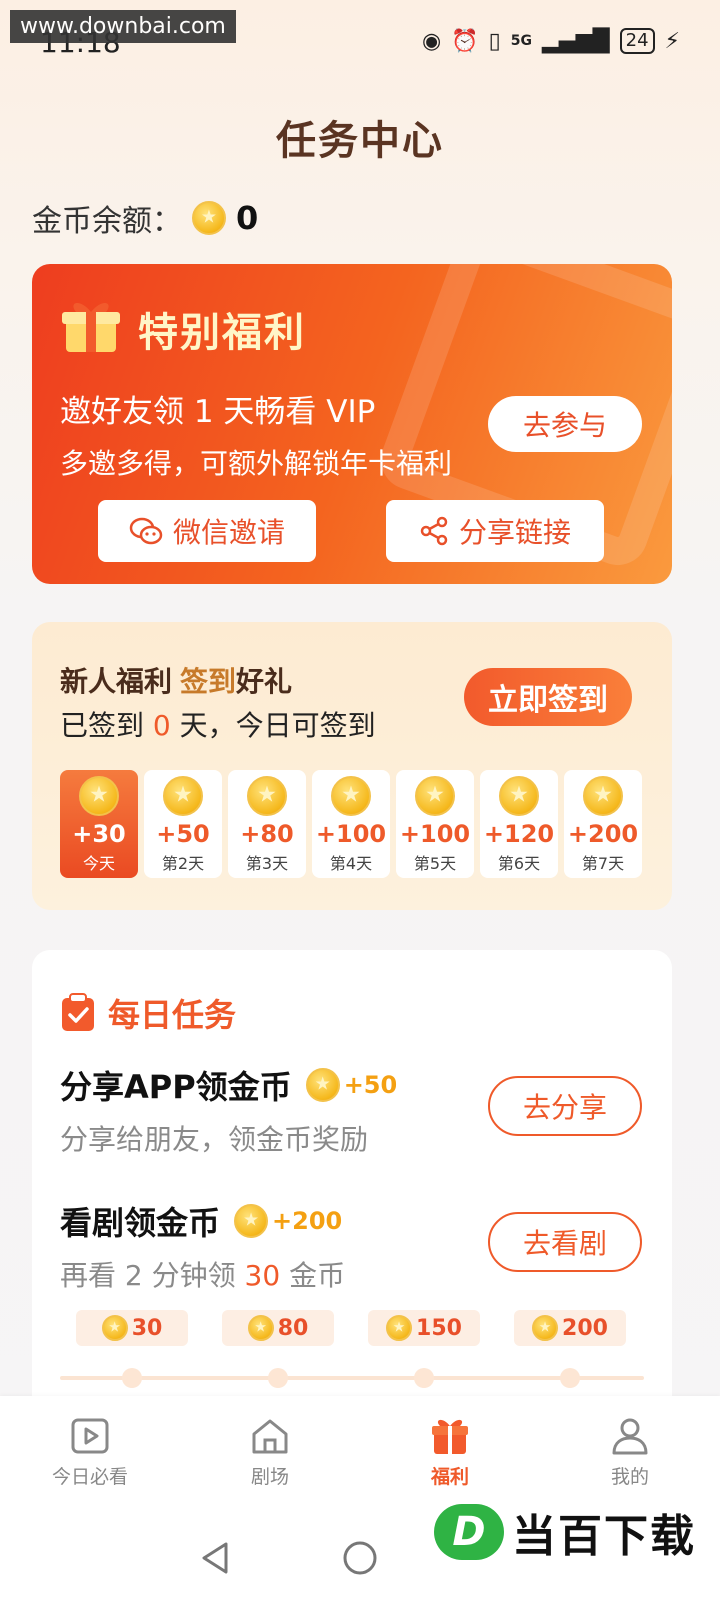  Describe the element at coordinates (604, 1536) in the screenshot. I see `logo-text: 当百下载` at that location.